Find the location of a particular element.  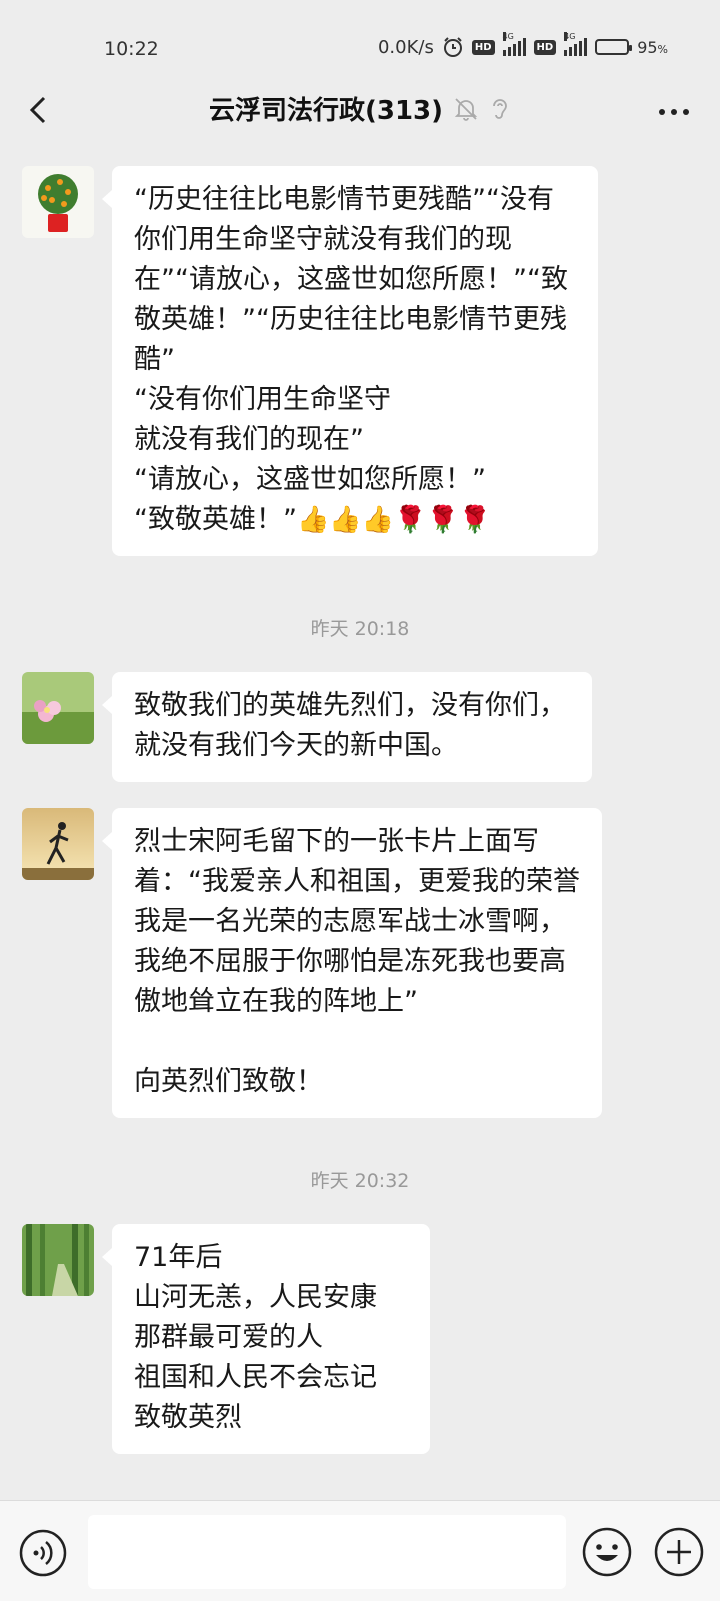

timestamp: 昨天 20:32 is located at coordinates (360, 1181).